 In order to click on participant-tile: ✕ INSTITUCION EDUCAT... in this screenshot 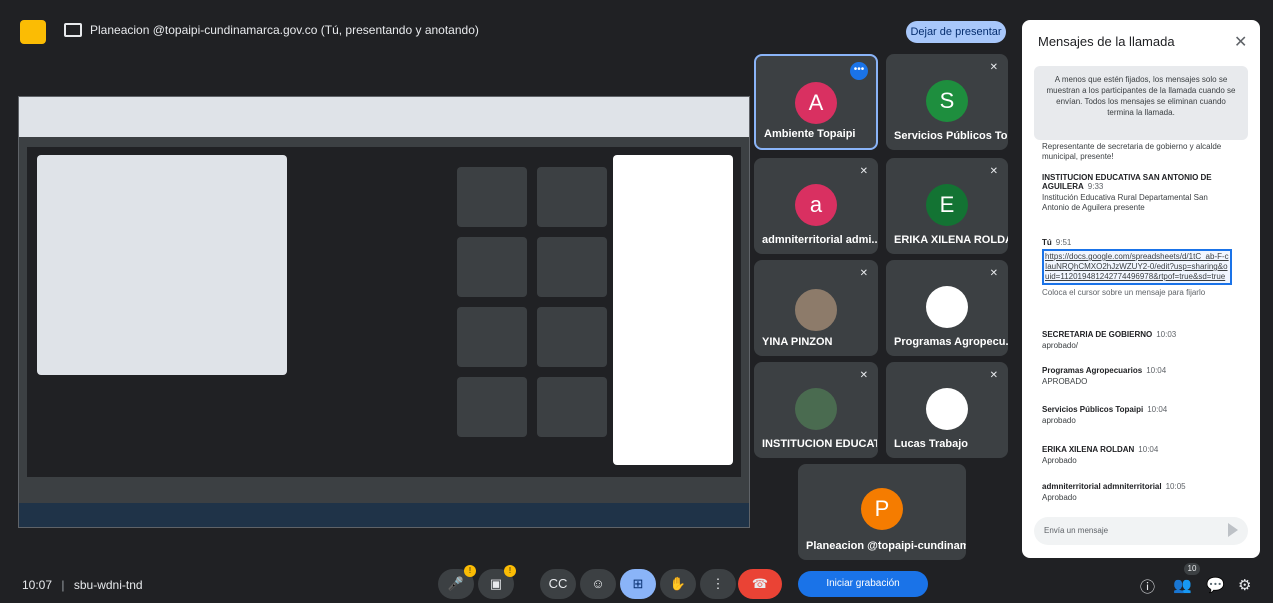, I will do `click(816, 410)`.